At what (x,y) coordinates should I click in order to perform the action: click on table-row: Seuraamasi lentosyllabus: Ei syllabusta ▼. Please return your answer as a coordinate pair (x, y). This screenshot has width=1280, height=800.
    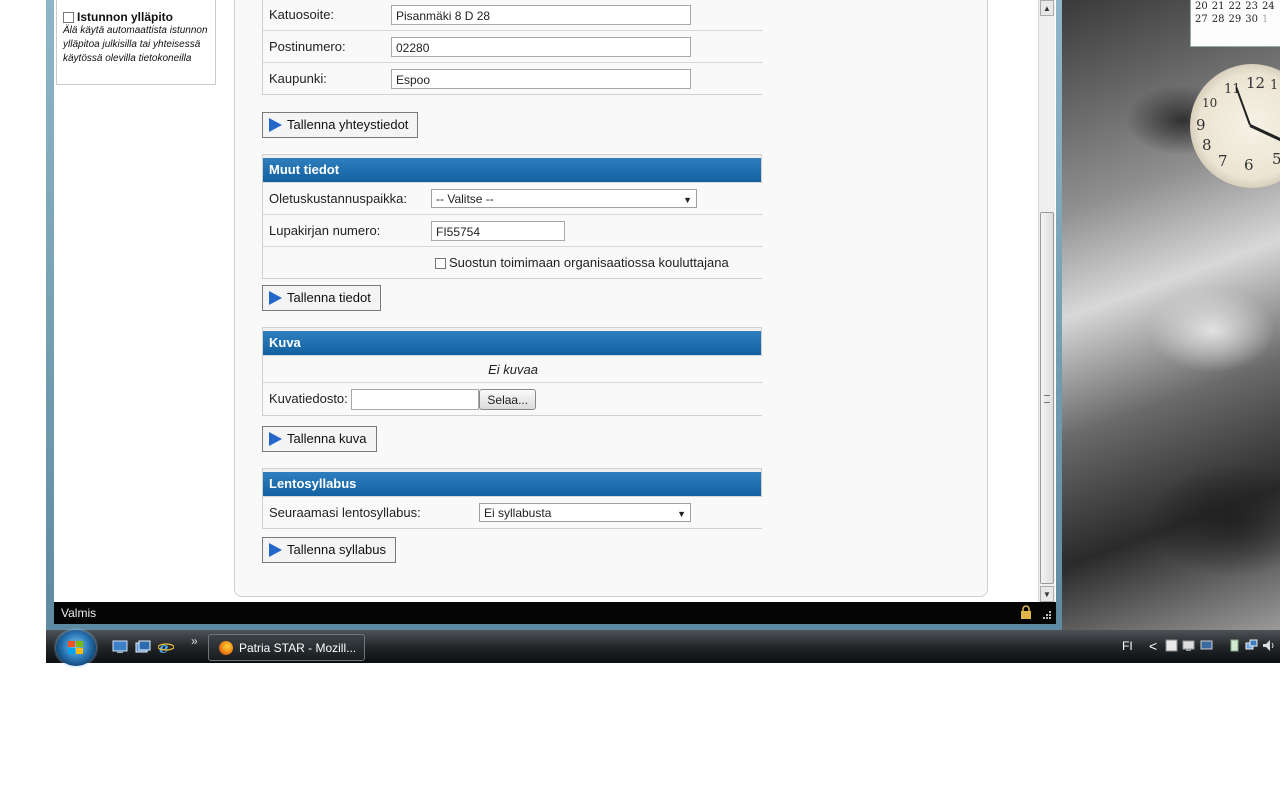
    Looking at the image, I should click on (513, 512).